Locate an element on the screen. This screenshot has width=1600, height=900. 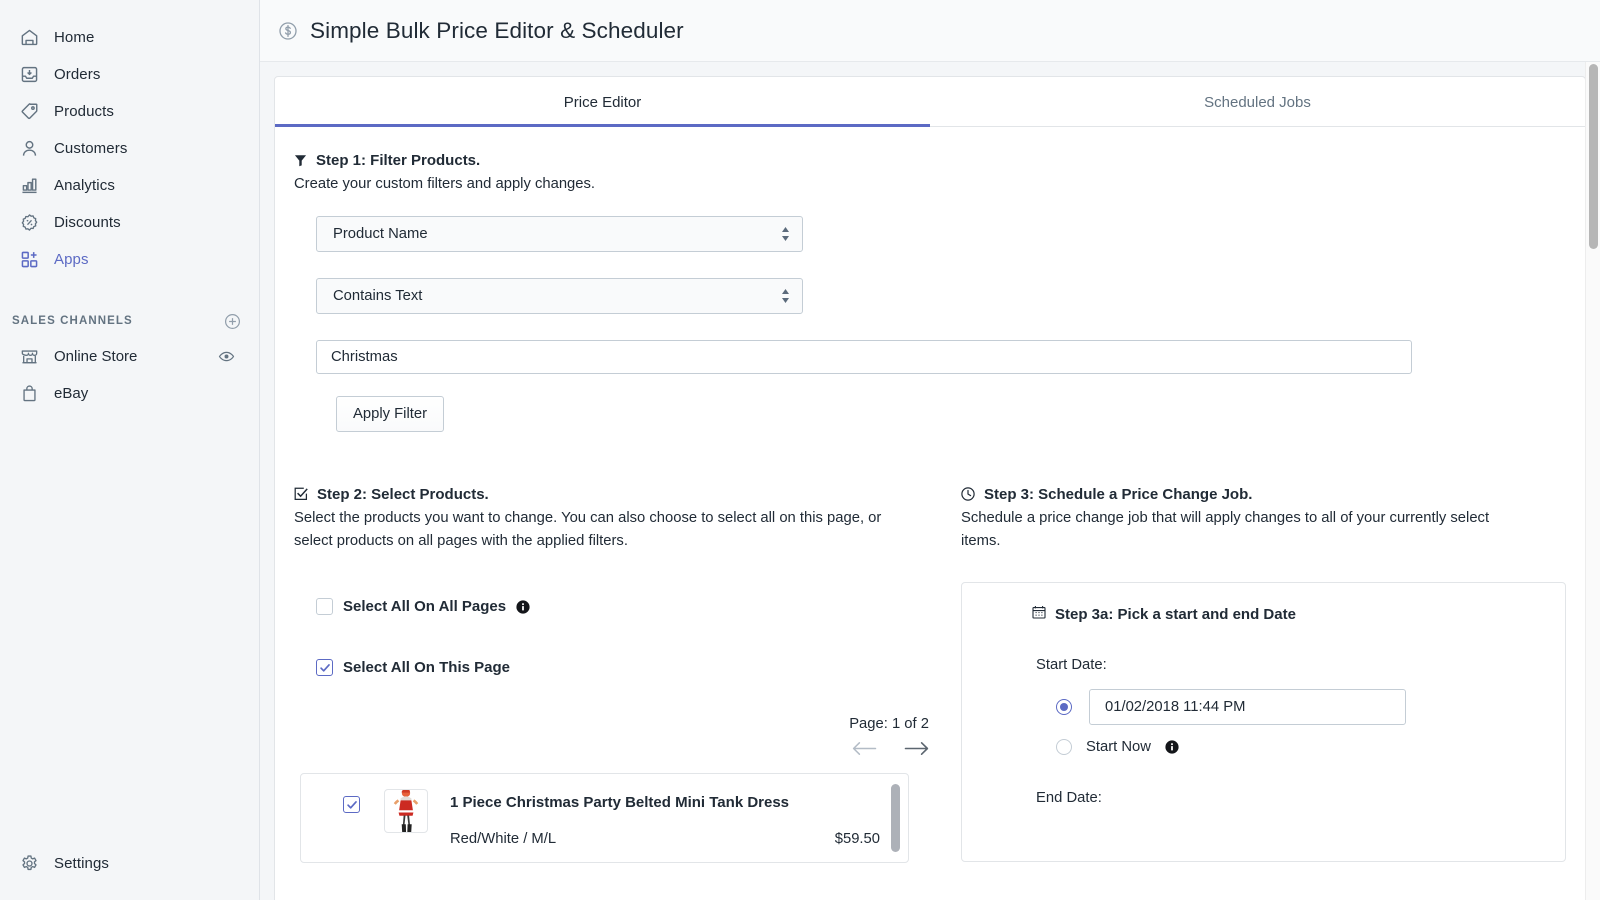
filter-text-input: Christmas is located at coordinates (864, 356).